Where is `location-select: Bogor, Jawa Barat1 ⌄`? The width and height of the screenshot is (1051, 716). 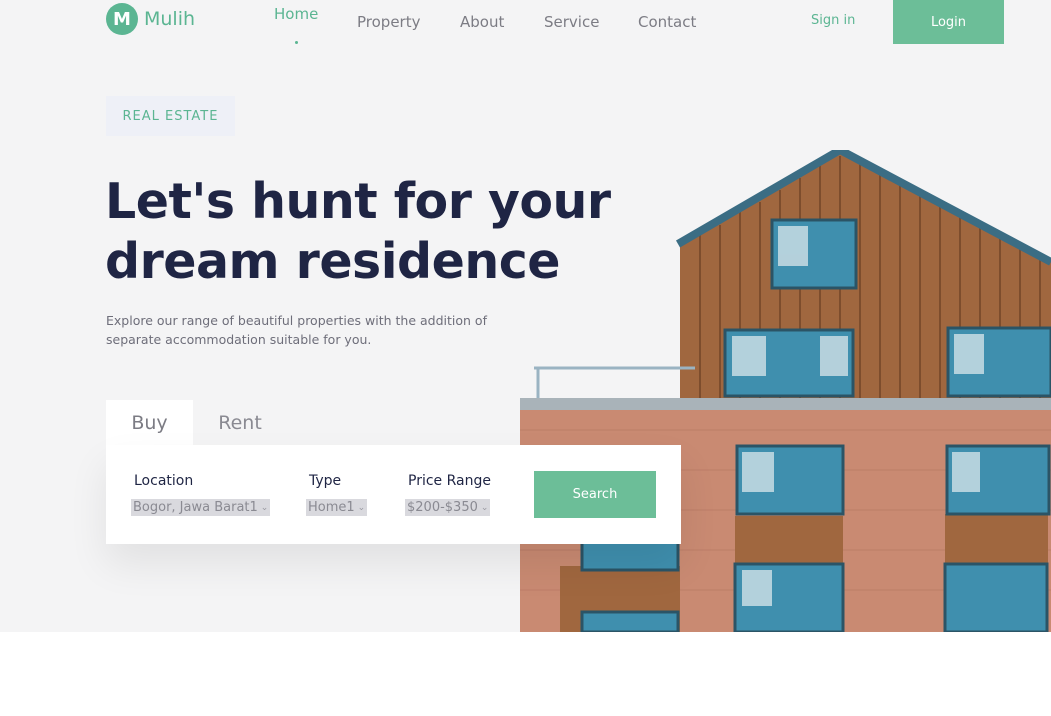
location-select: Bogor, Jawa Barat1 ⌄ is located at coordinates (201, 507).